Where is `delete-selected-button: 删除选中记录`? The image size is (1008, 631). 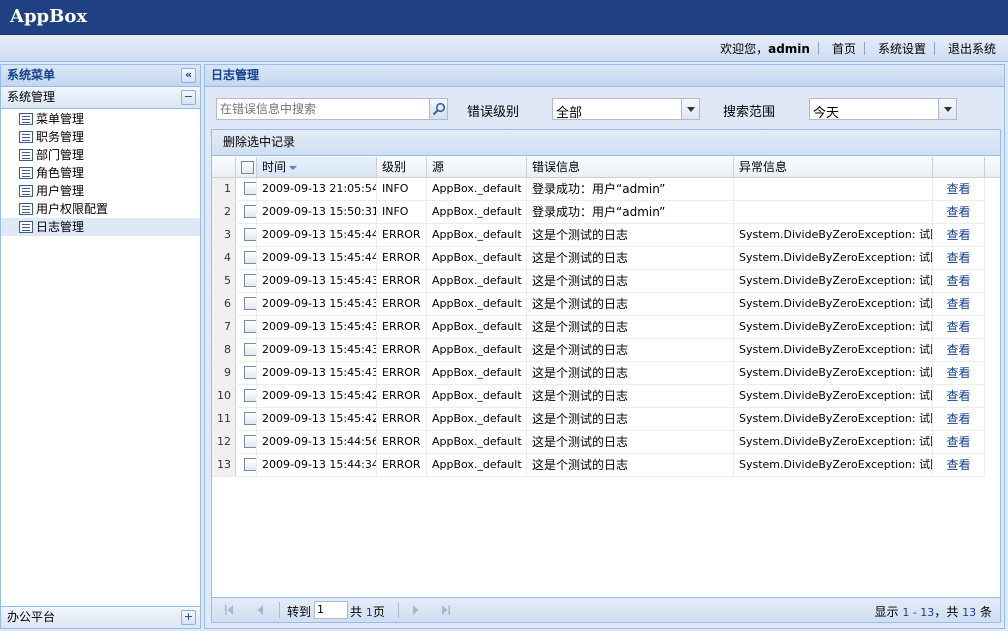
delete-selected-button: 删除选中记录 is located at coordinates (259, 142).